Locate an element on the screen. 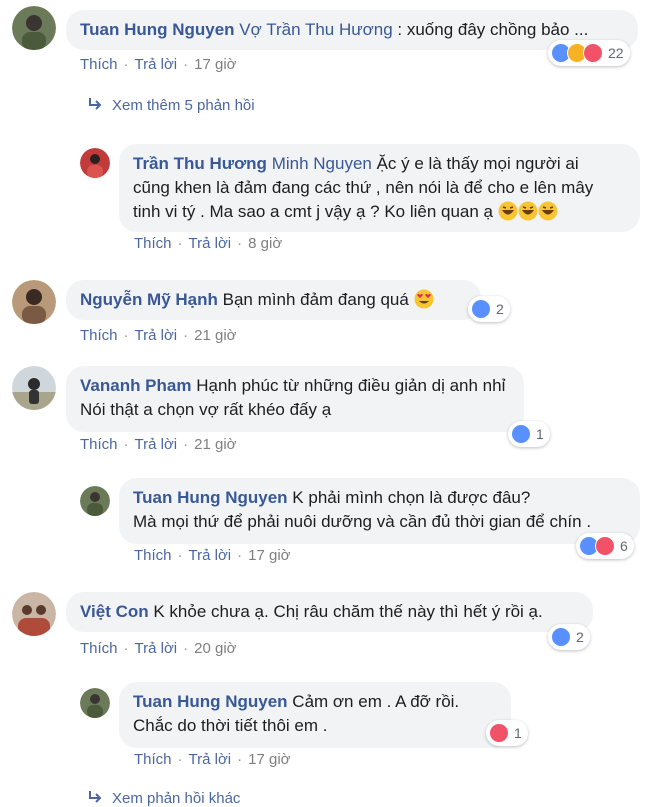 This screenshot has width=660, height=807. comment-author: Trần Thu Hương is located at coordinates (200, 163).